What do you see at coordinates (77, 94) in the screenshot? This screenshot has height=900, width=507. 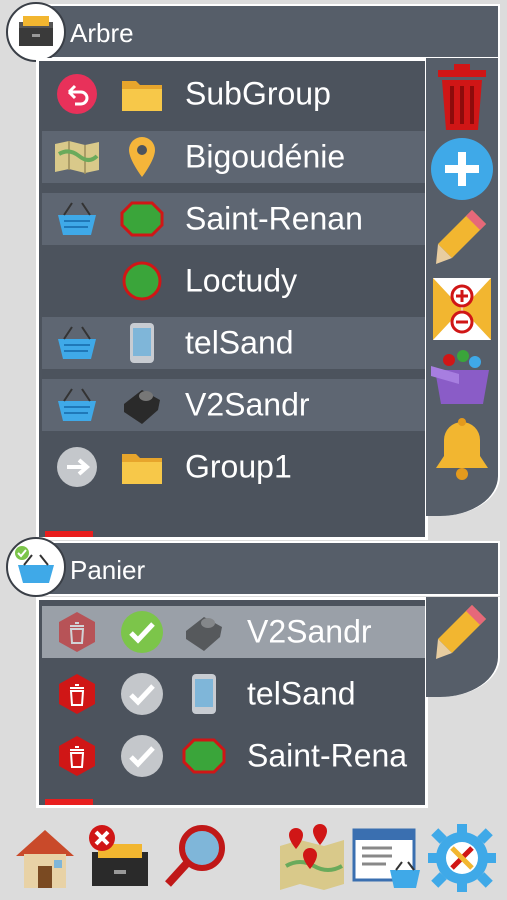 I see `back-arrow-icon` at bounding box center [77, 94].